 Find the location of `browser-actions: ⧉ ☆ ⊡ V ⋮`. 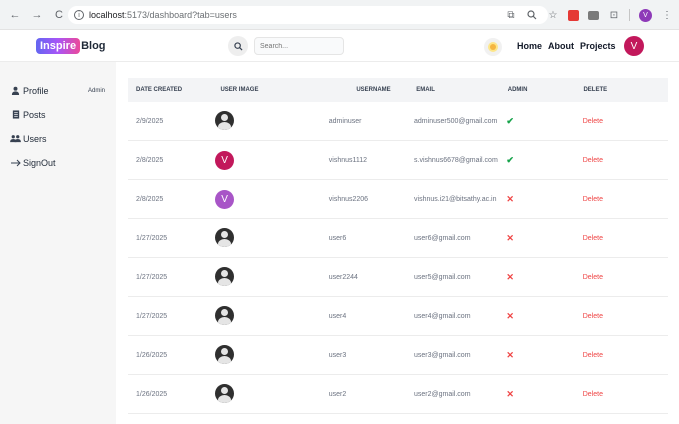

browser-actions: ⧉ ☆ ⊡ V ⋮ is located at coordinates (589, 15).